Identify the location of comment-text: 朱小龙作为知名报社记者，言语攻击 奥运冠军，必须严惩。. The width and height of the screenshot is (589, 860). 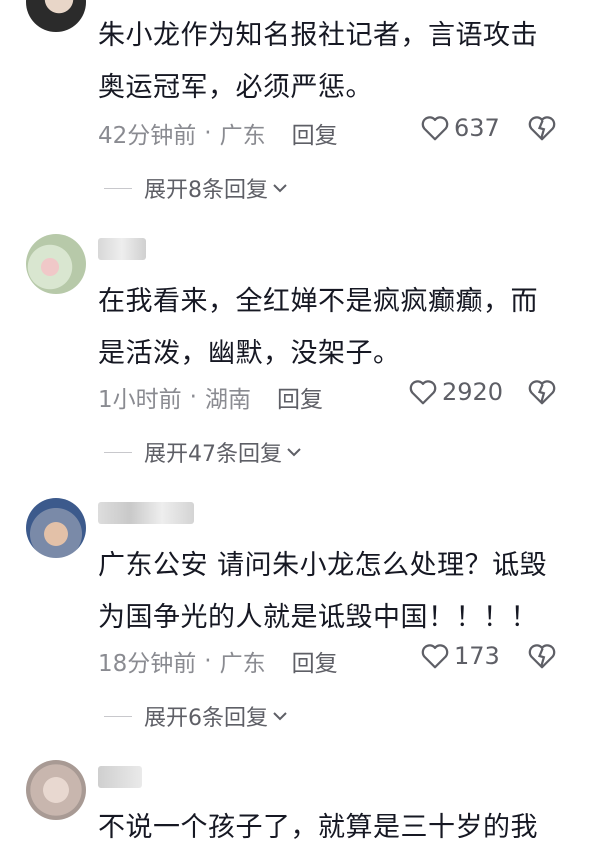
(333, 62).